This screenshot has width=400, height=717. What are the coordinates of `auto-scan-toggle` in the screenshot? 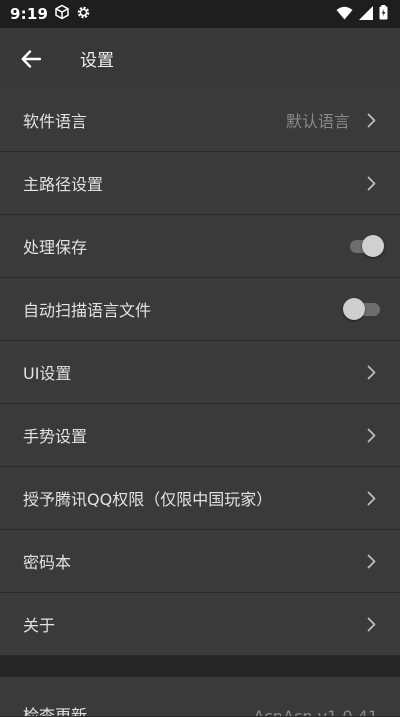 It's located at (362, 309).